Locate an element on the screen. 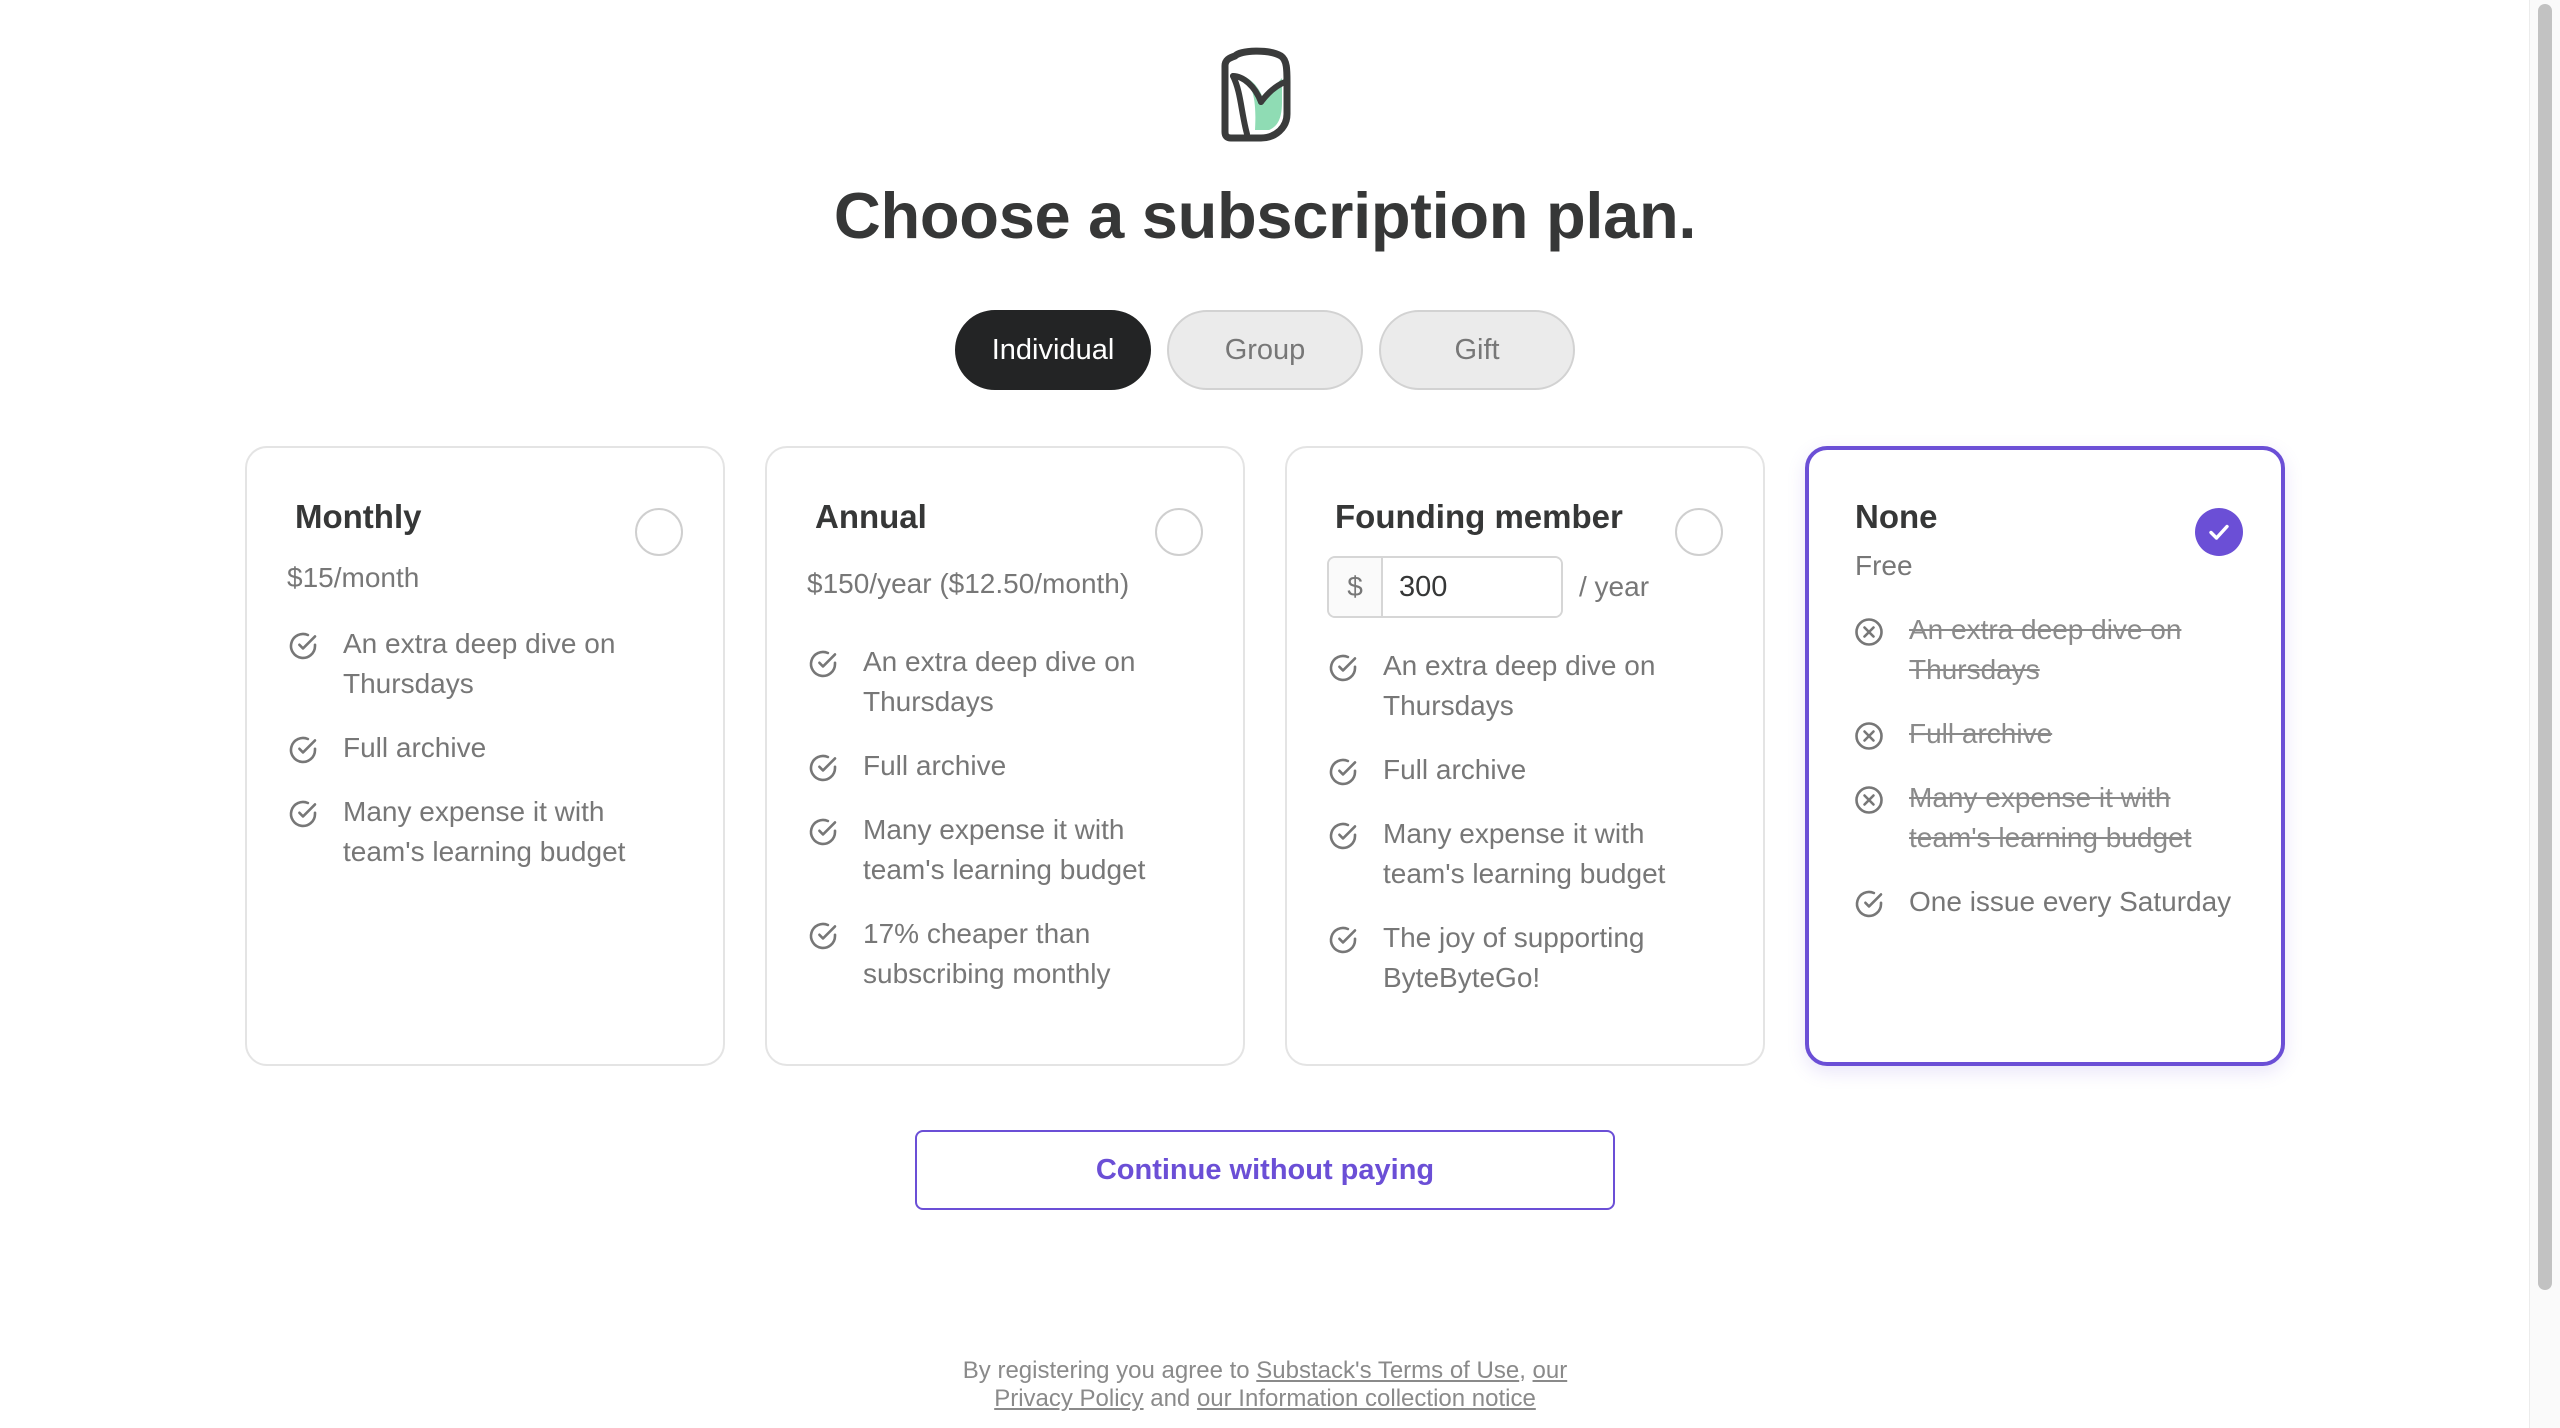 This screenshot has width=2560, height=1428. plan-name: Founding member is located at coordinates (1479, 516).